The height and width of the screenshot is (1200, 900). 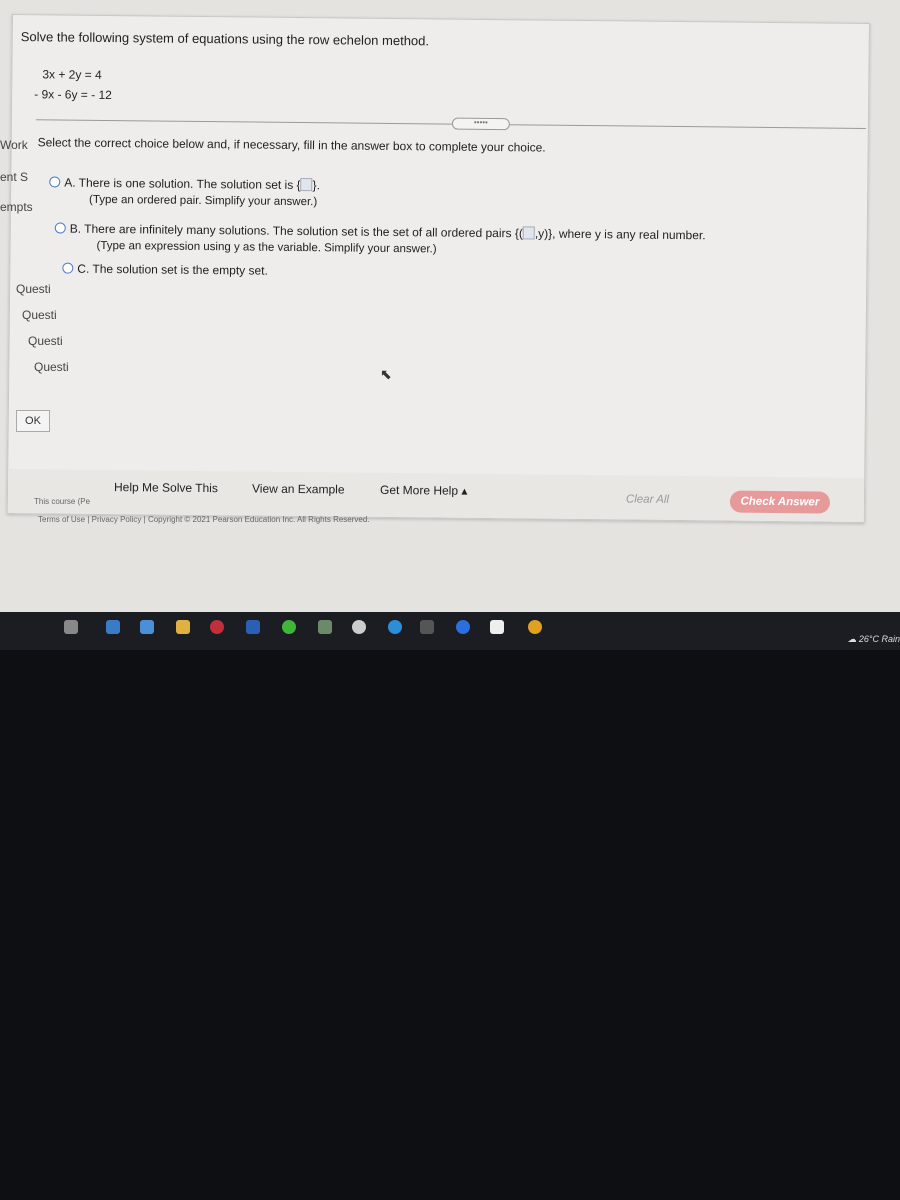 What do you see at coordinates (395, 627) in the screenshot?
I see `telegram-icon` at bounding box center [395, 627].